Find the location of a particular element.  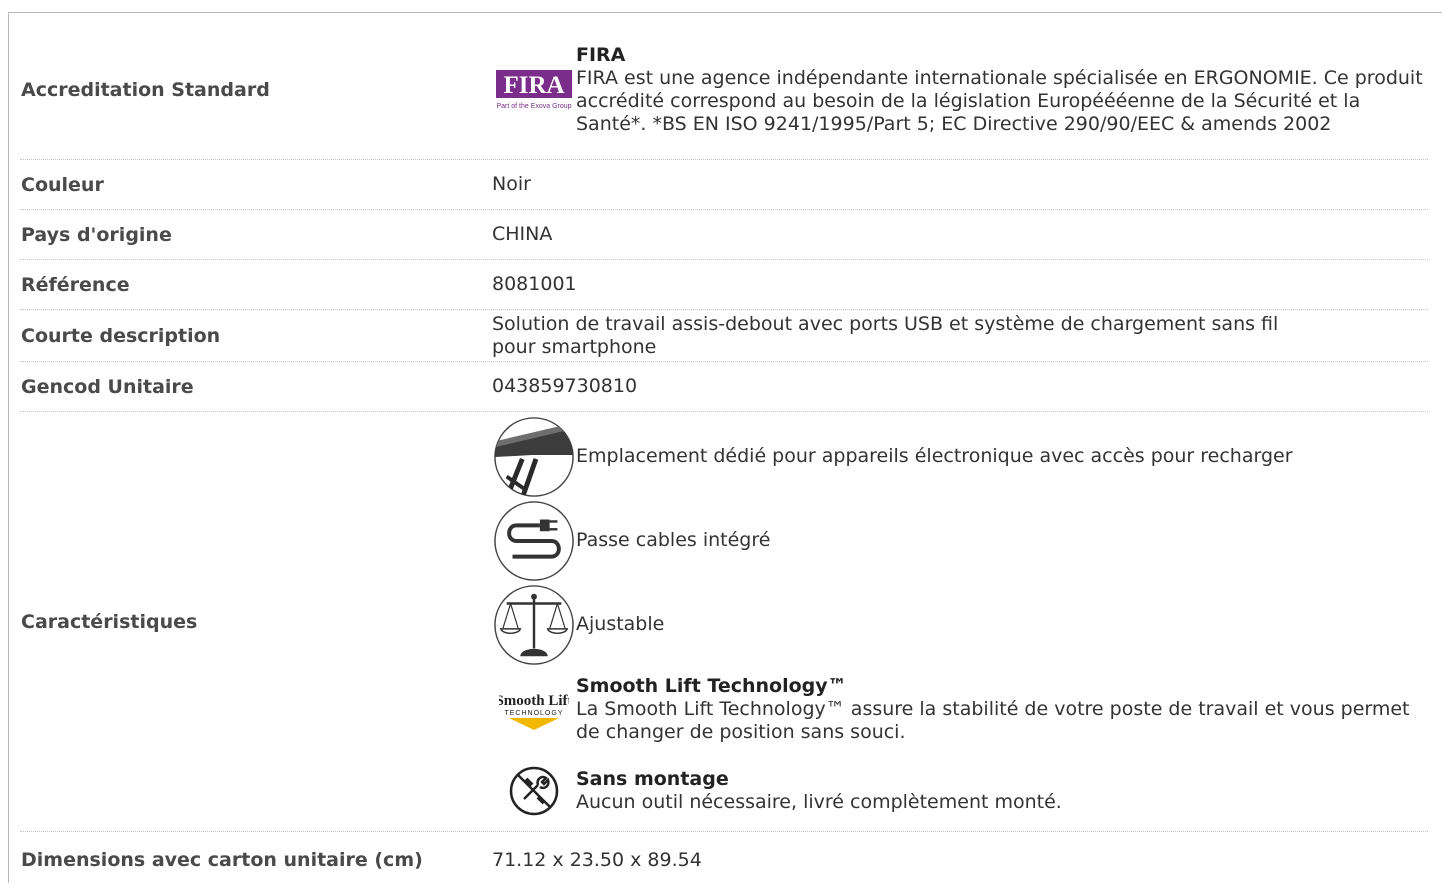

spec-label: Référence is located at coordinates (75, 284).